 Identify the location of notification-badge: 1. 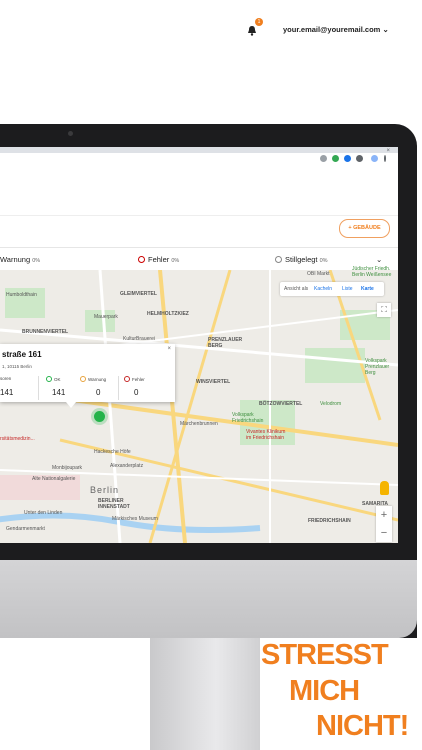
(259, 22).